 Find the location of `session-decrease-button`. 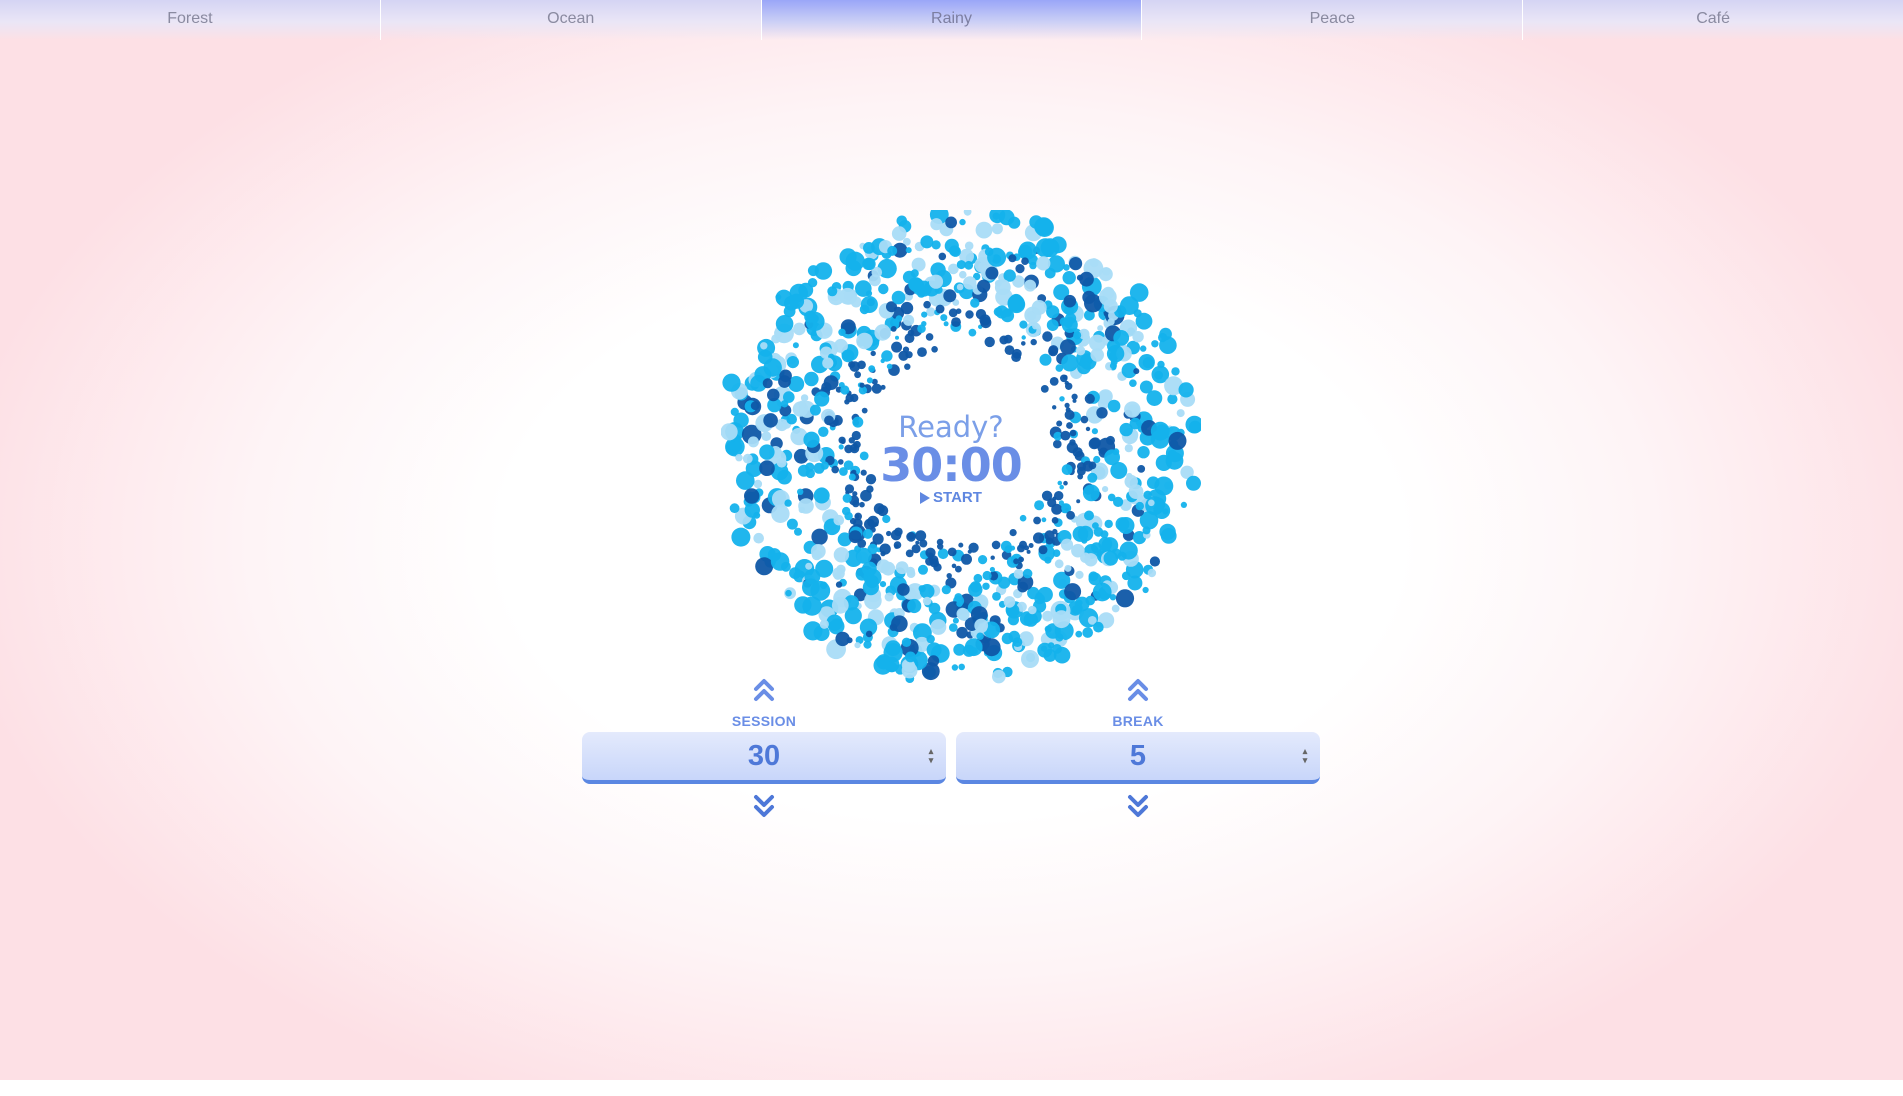

session-decrease-button is located at coordinates (764, 806).